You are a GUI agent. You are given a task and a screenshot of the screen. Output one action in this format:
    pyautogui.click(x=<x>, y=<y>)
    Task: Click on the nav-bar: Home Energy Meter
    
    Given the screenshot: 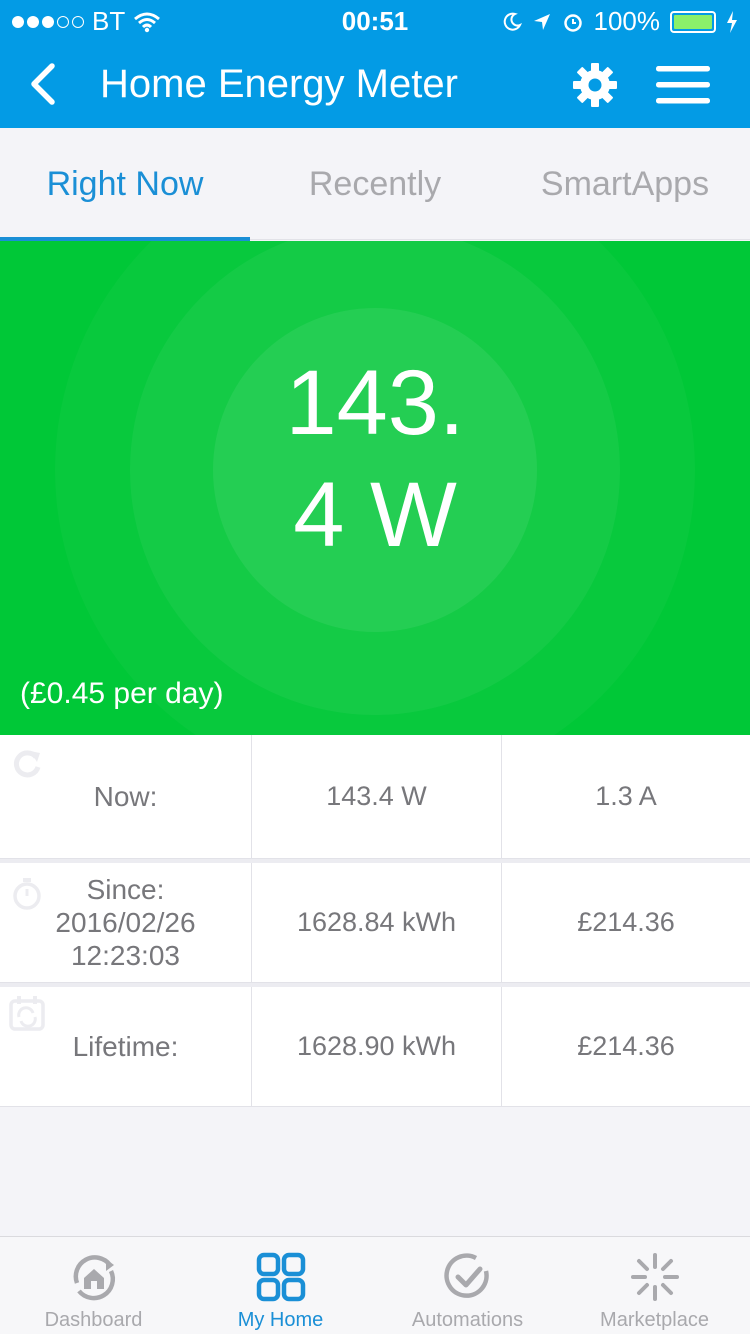 What is the action you would take?
    pyautogui.click(x=375, y=84)
    